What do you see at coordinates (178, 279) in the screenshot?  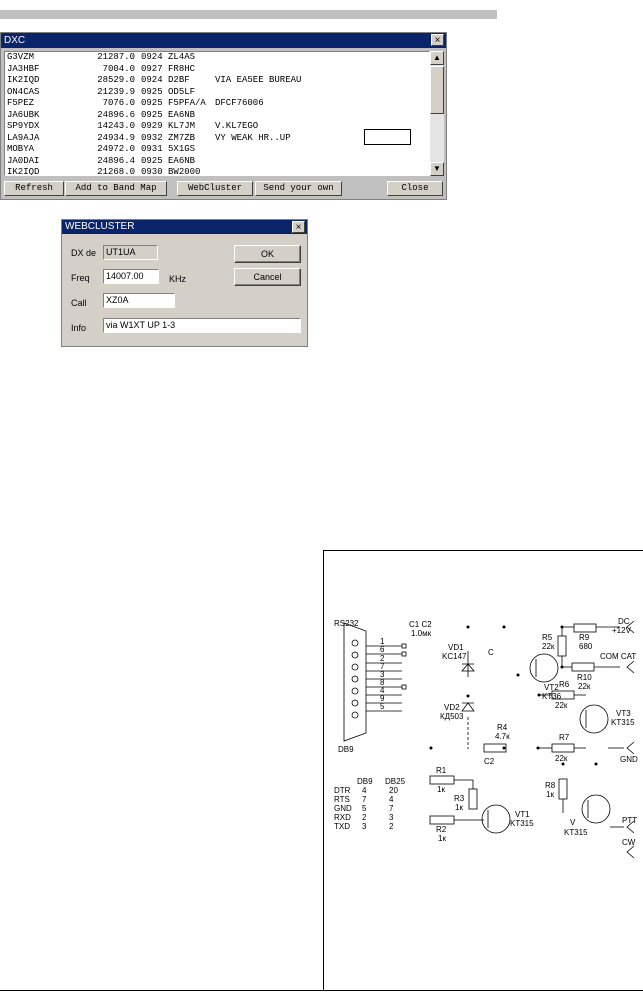 I see `freq-unit: KHz` at bounding box center [178, 279].